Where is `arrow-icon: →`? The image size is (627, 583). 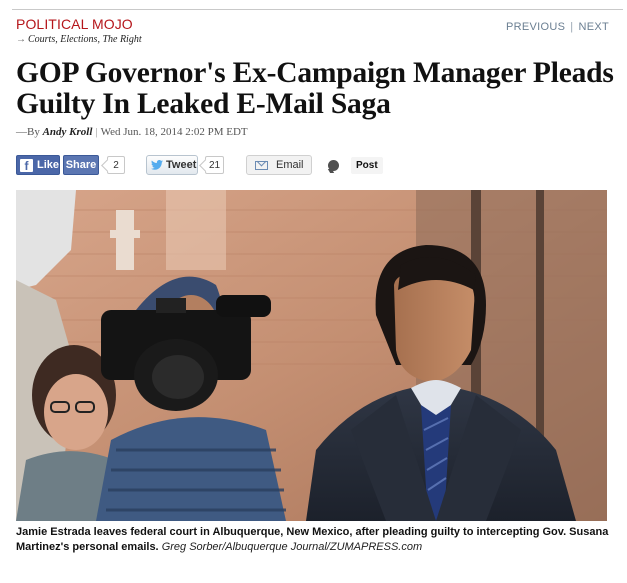 arrow-icon: → is located at coordinates (21, 39).